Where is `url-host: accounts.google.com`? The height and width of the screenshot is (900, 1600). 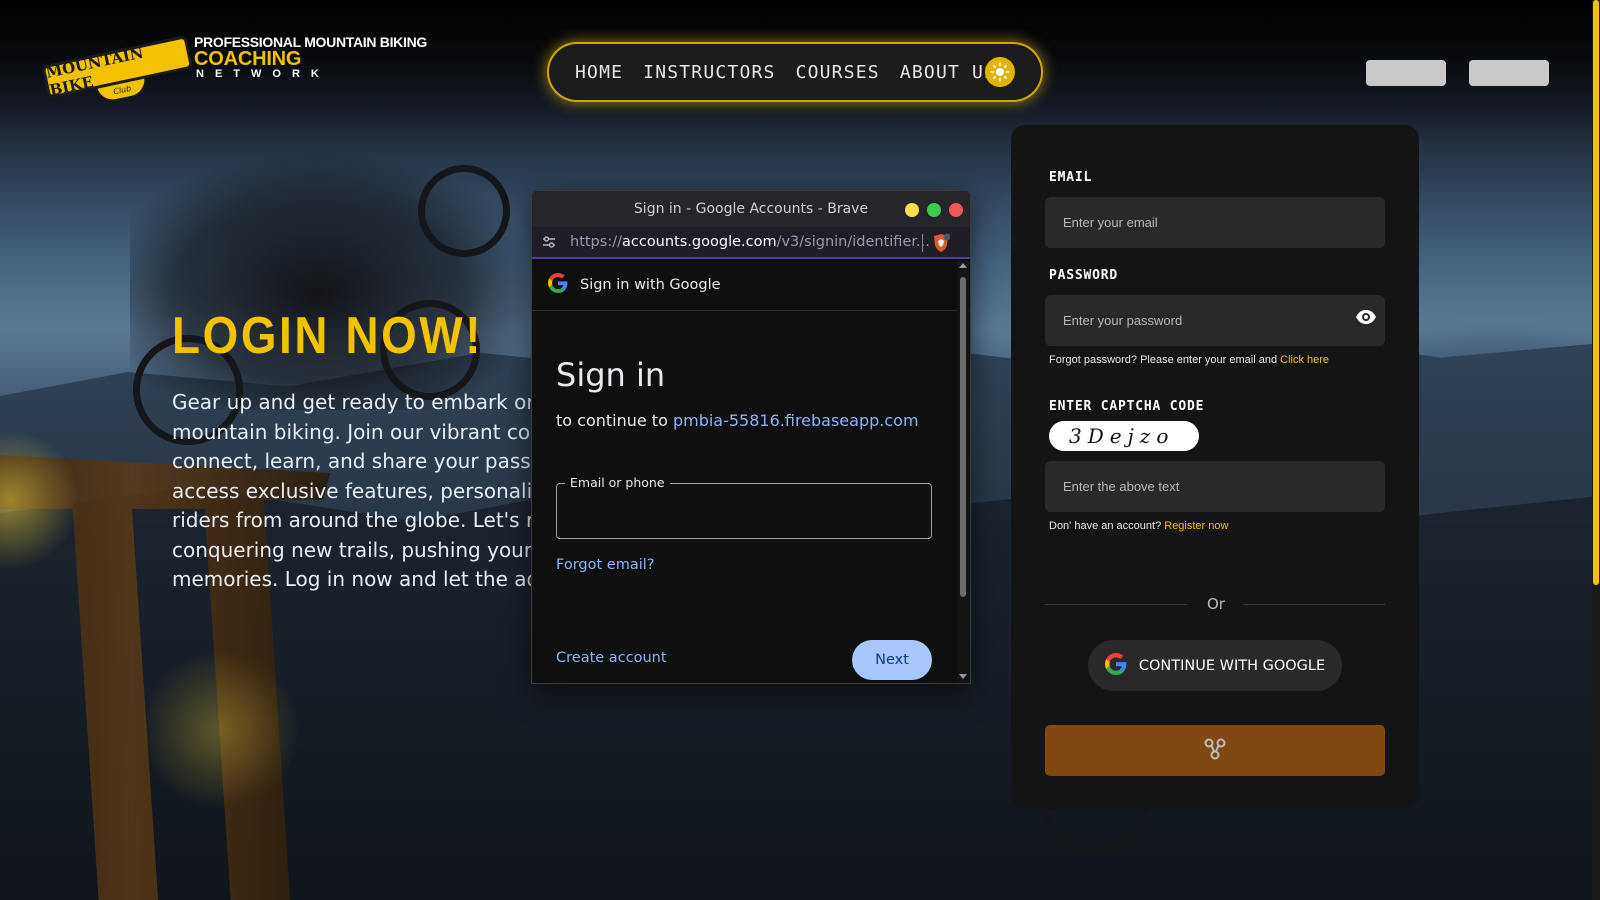
url-host: accounts.google.com is located at coordinates (699, 242).